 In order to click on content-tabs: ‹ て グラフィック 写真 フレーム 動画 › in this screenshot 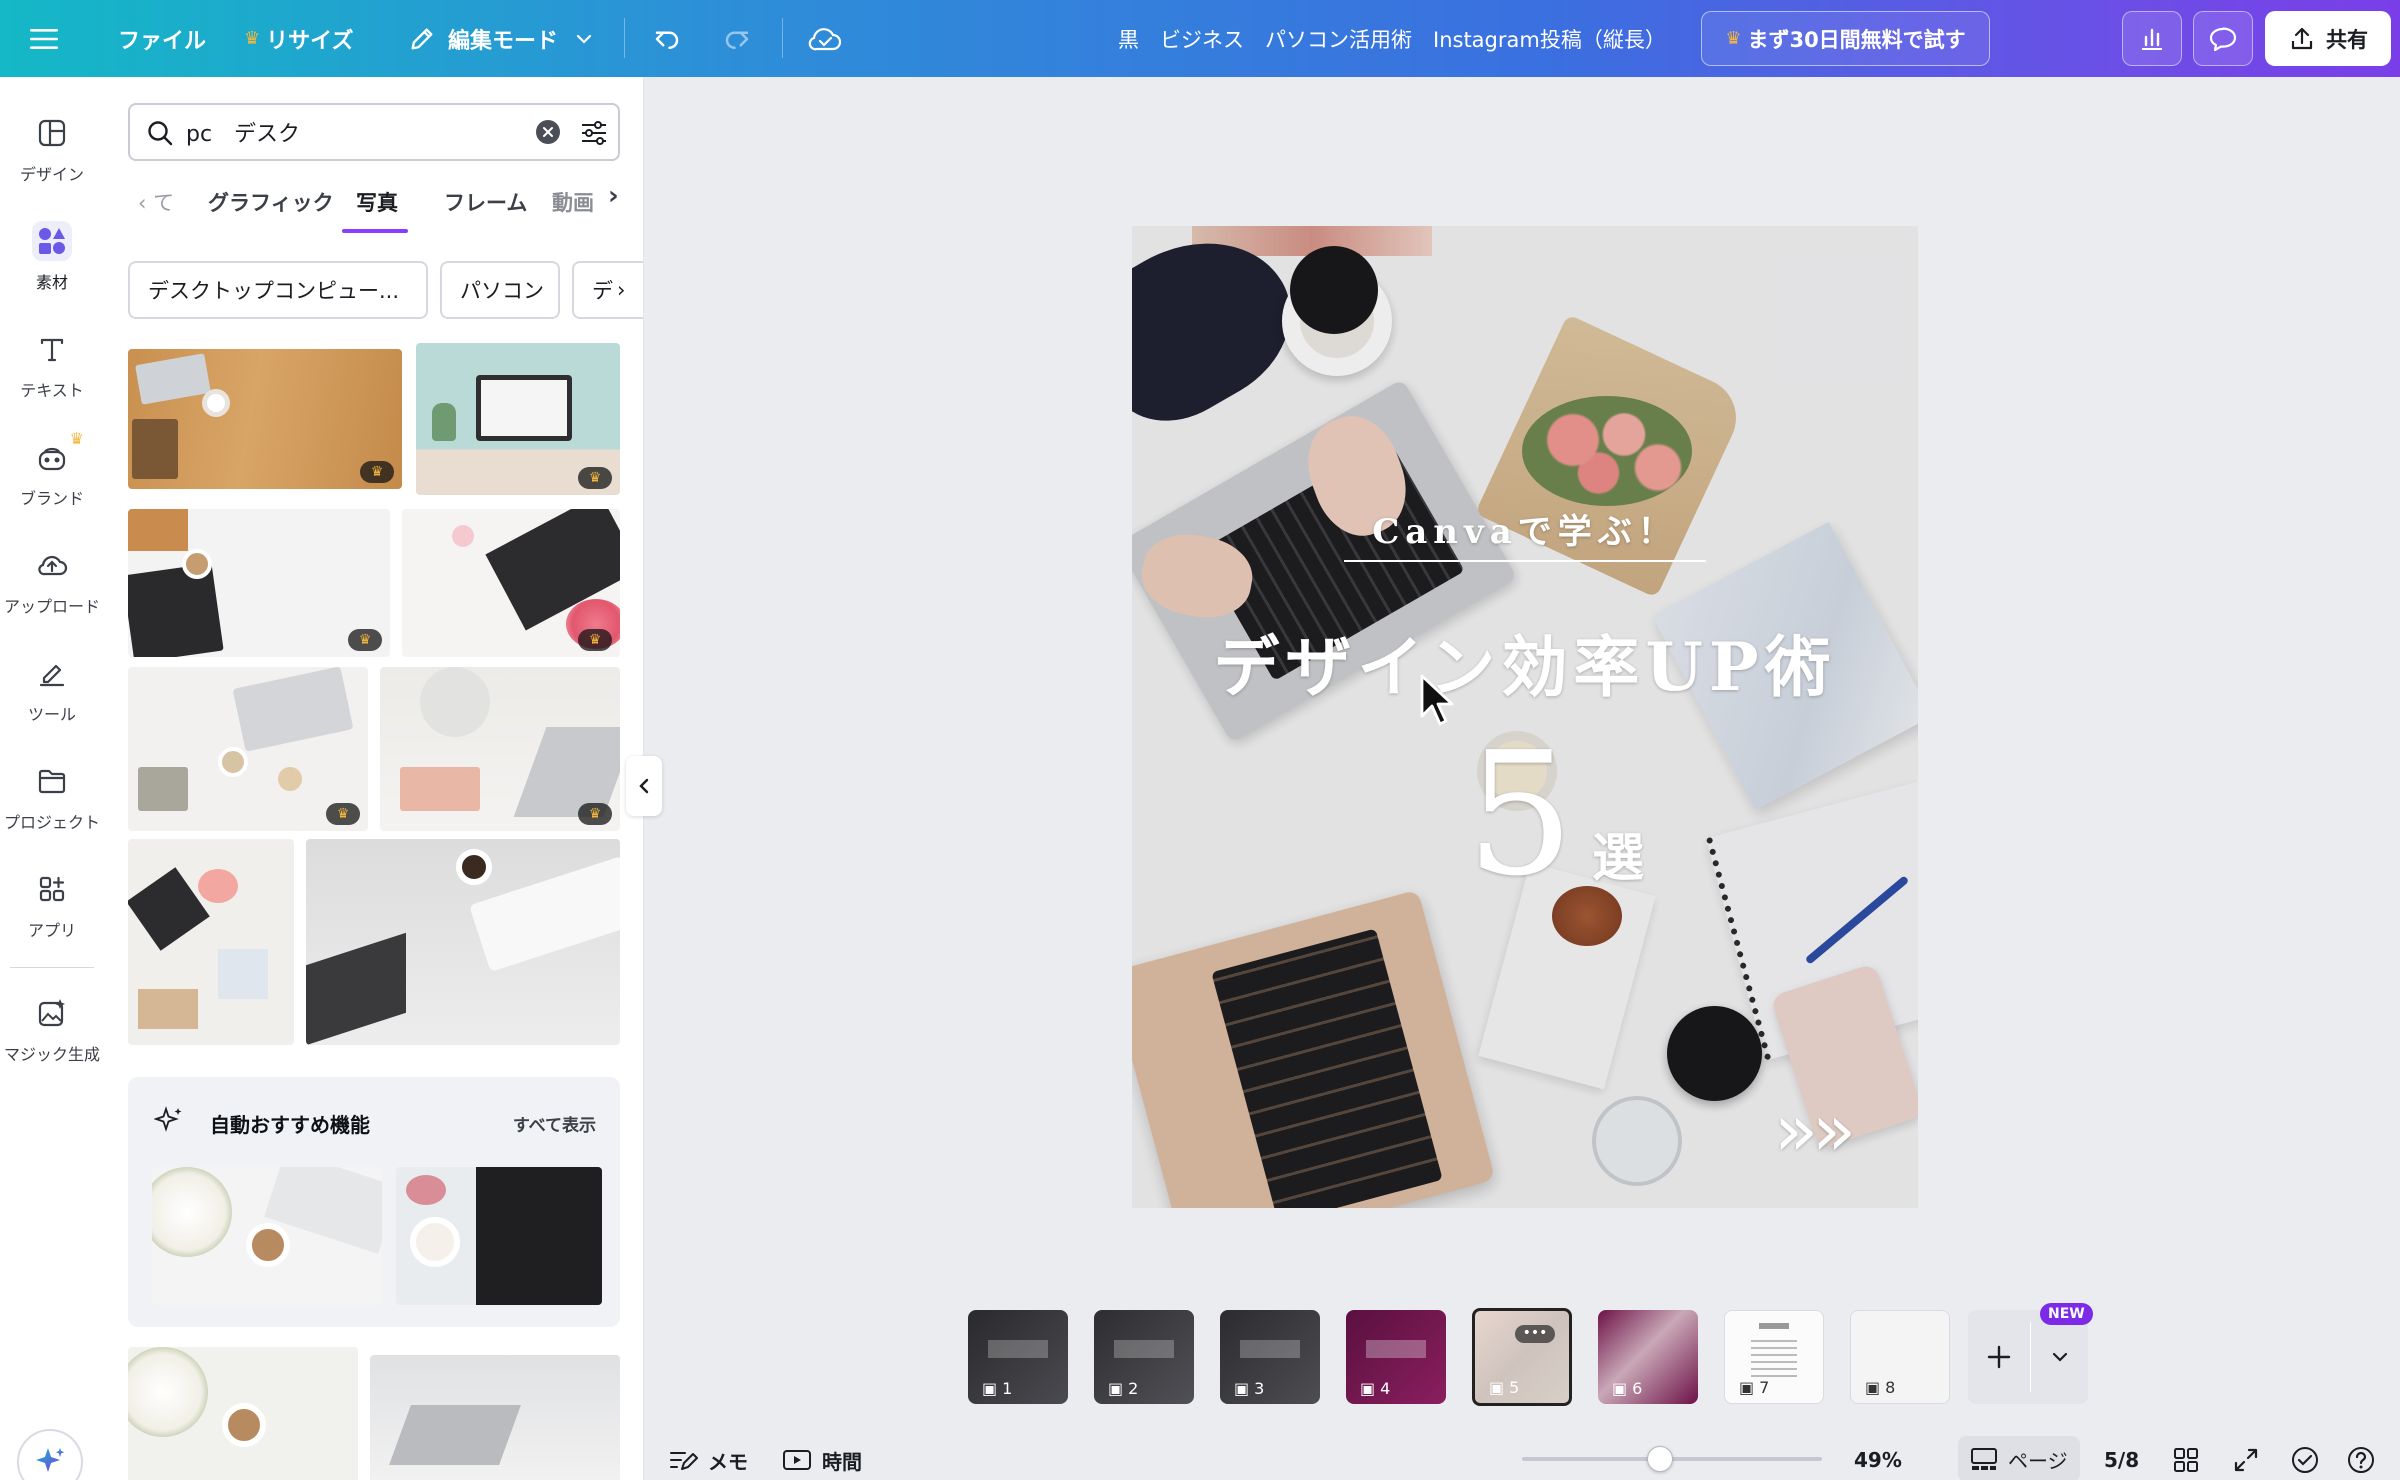, I will do `click(378, 207)`.